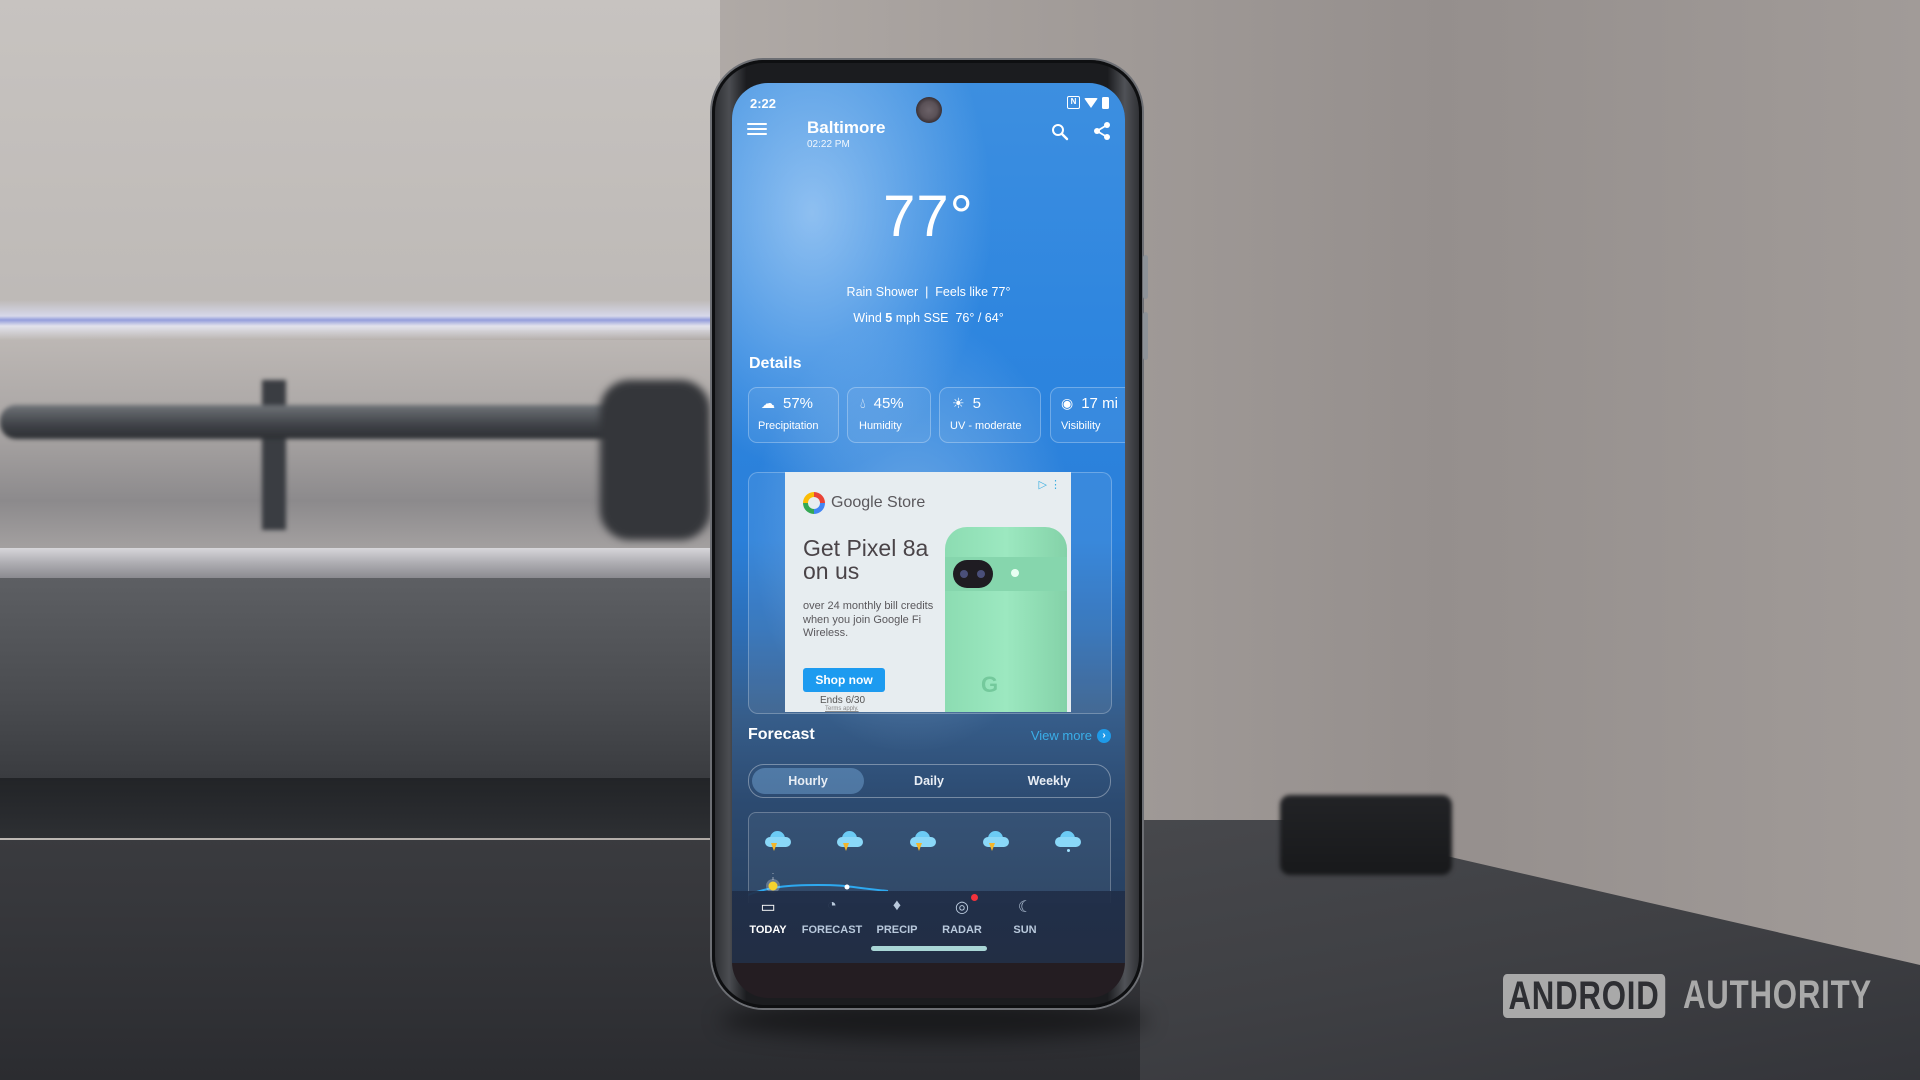 This screenshot has height=1080, width=1920. Describe the element at coordinates (888, 403) in the screenshot. I see `detail-value: 45%` at that location.